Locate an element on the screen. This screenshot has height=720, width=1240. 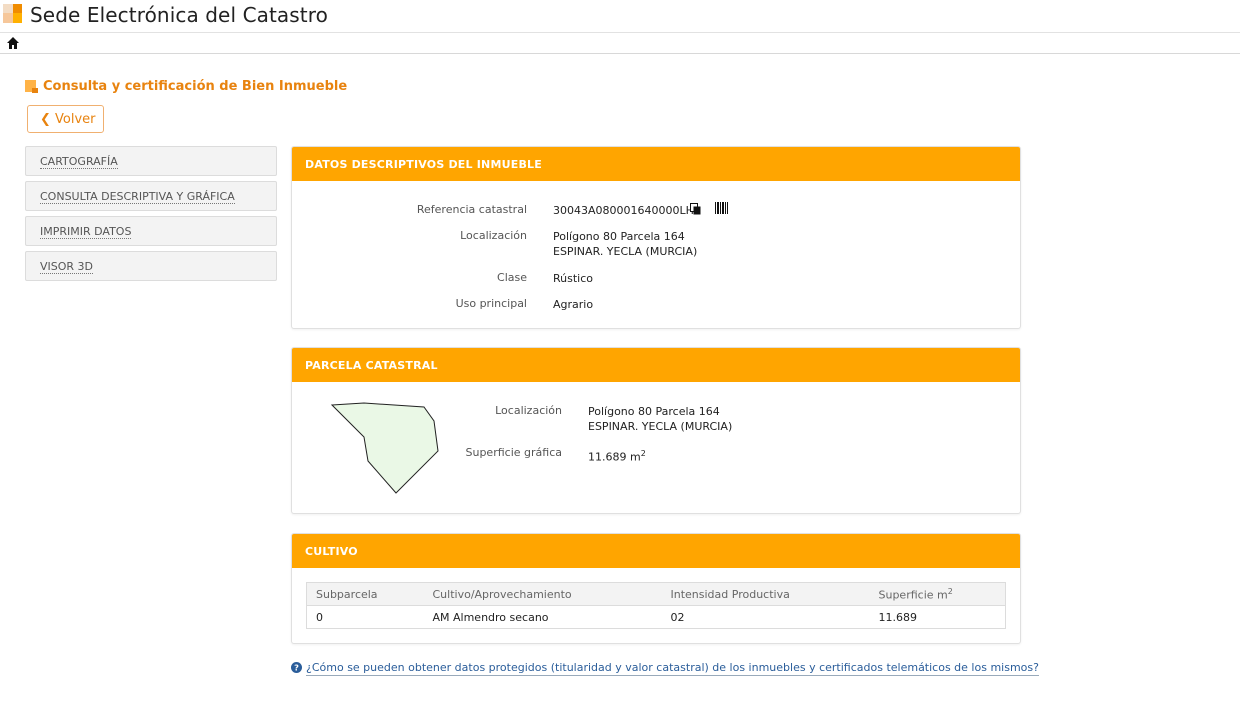
table-cell: AM Almendro secano is located at coordinates (542, 617).